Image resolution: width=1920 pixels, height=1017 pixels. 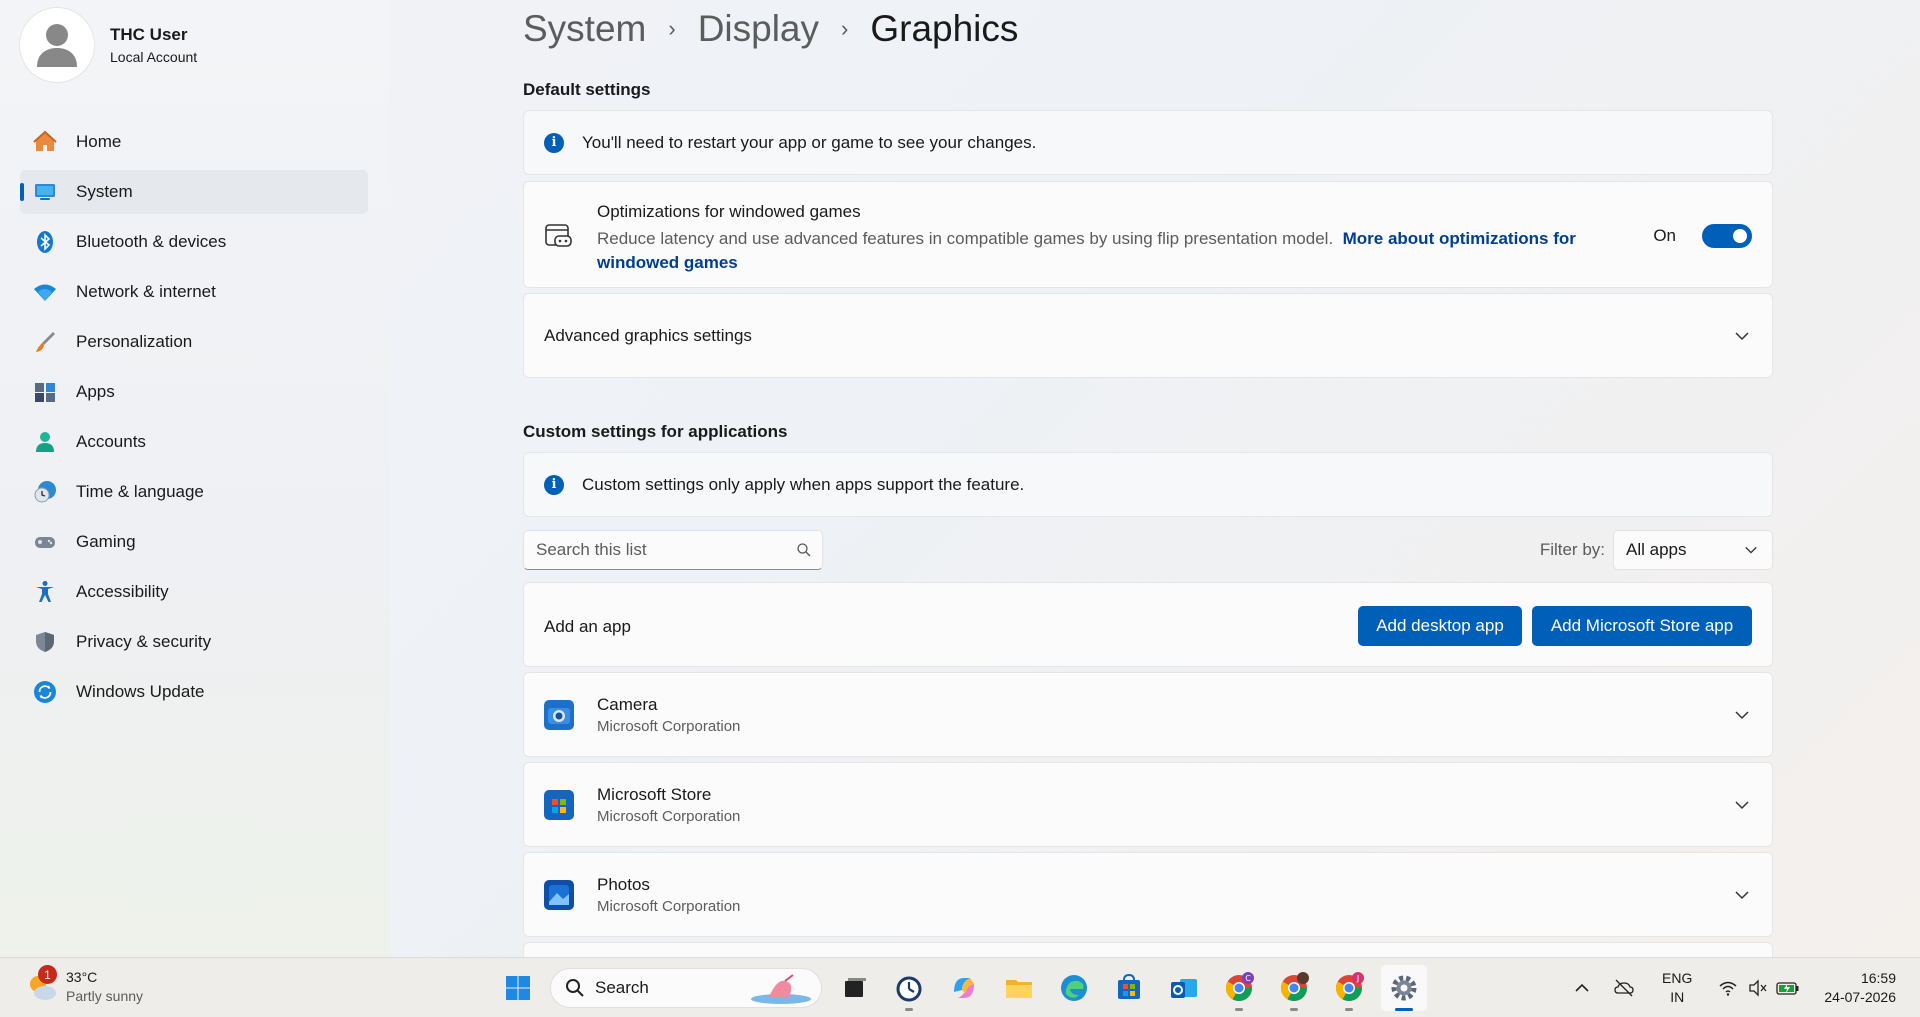 I want to click on breadcrumb: System › Display › Graphics, so click(x=770, y=29).